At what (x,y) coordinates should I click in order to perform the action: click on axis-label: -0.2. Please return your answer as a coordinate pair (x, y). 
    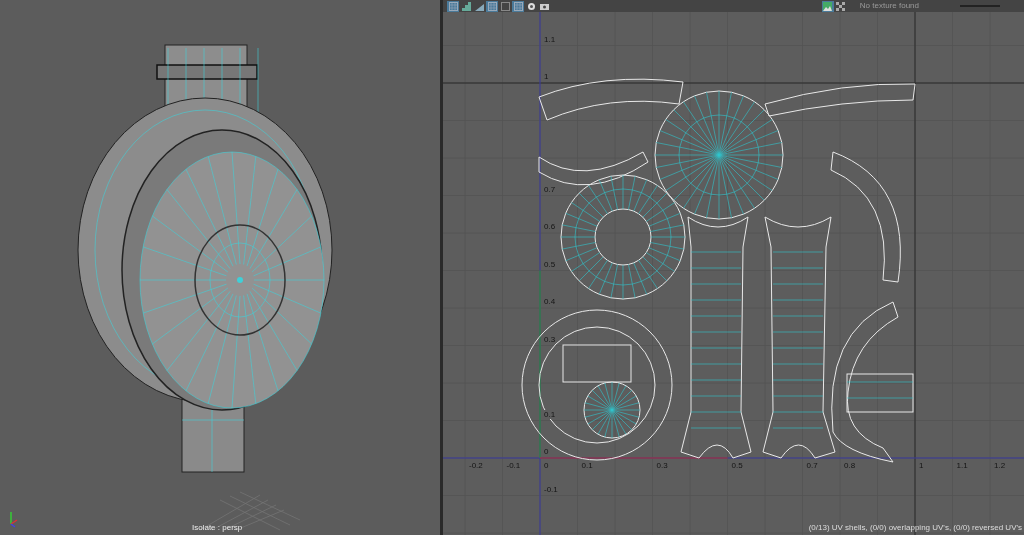
    Looking at the image, I should click on (476, 465).